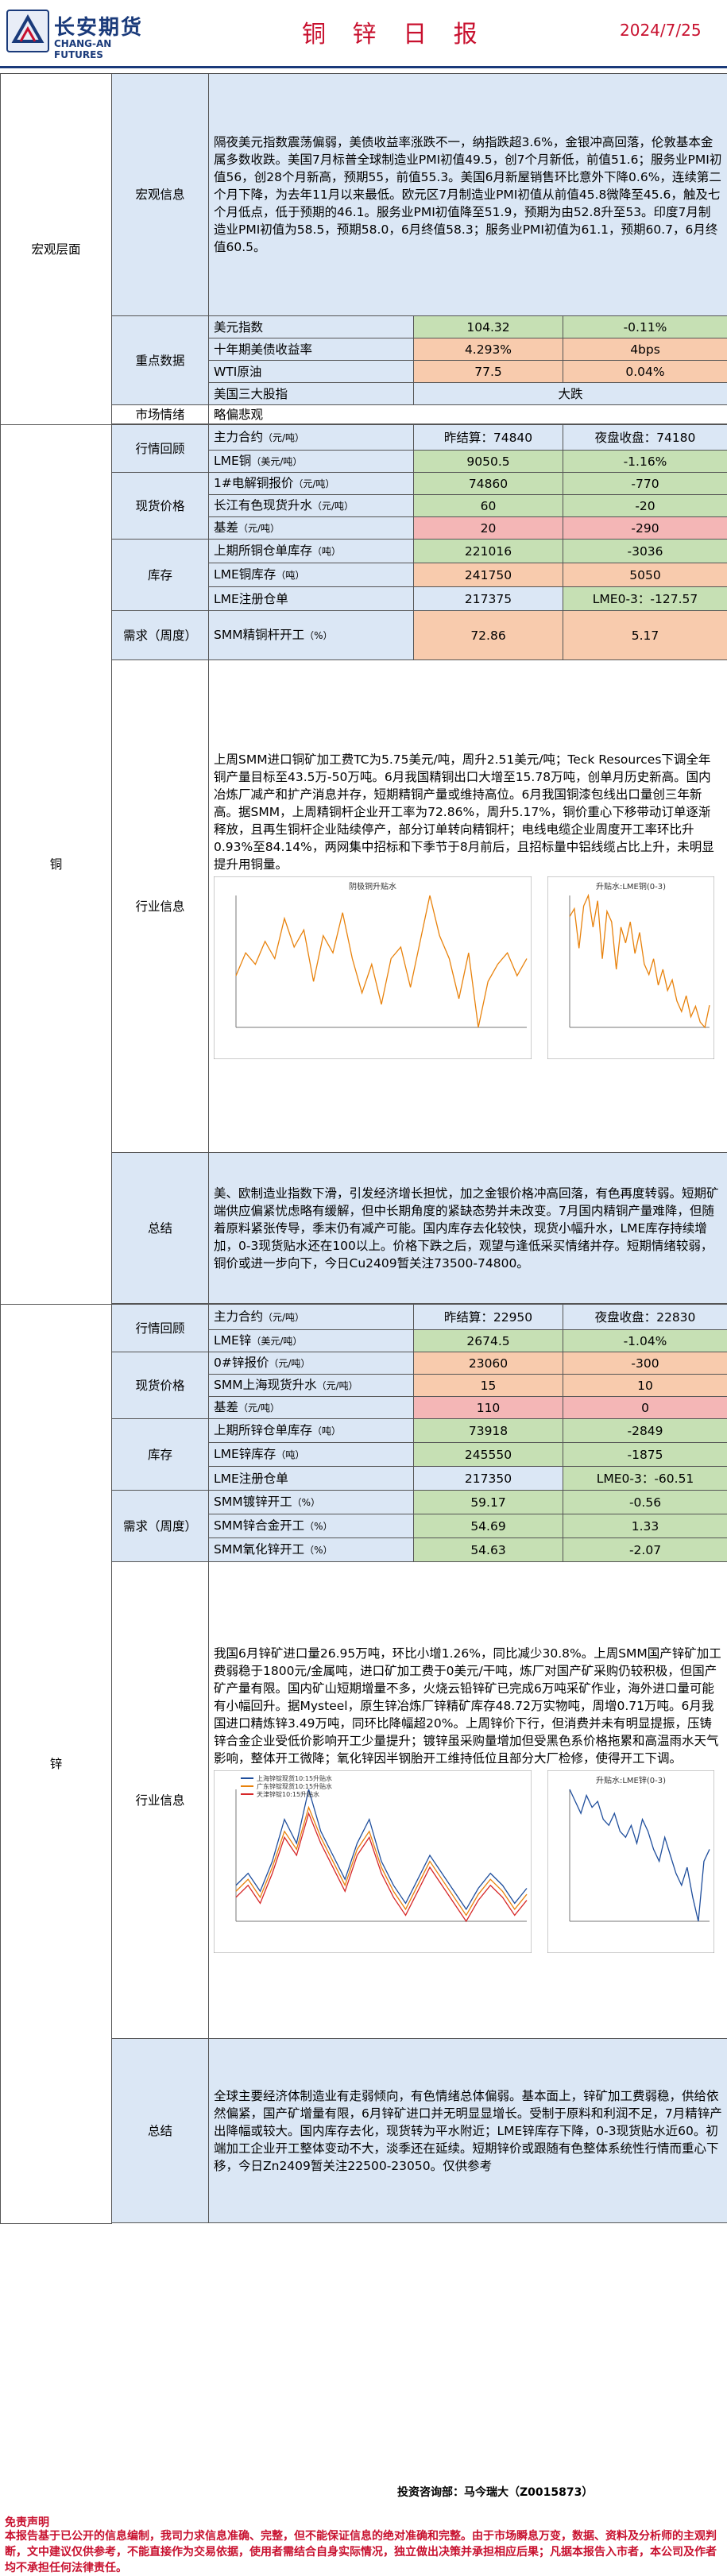  What do you see at coordinates (468, 414) in the screenshot?
I see `sentiment-value: 略偏悲观` at bounding box center [468, 414].